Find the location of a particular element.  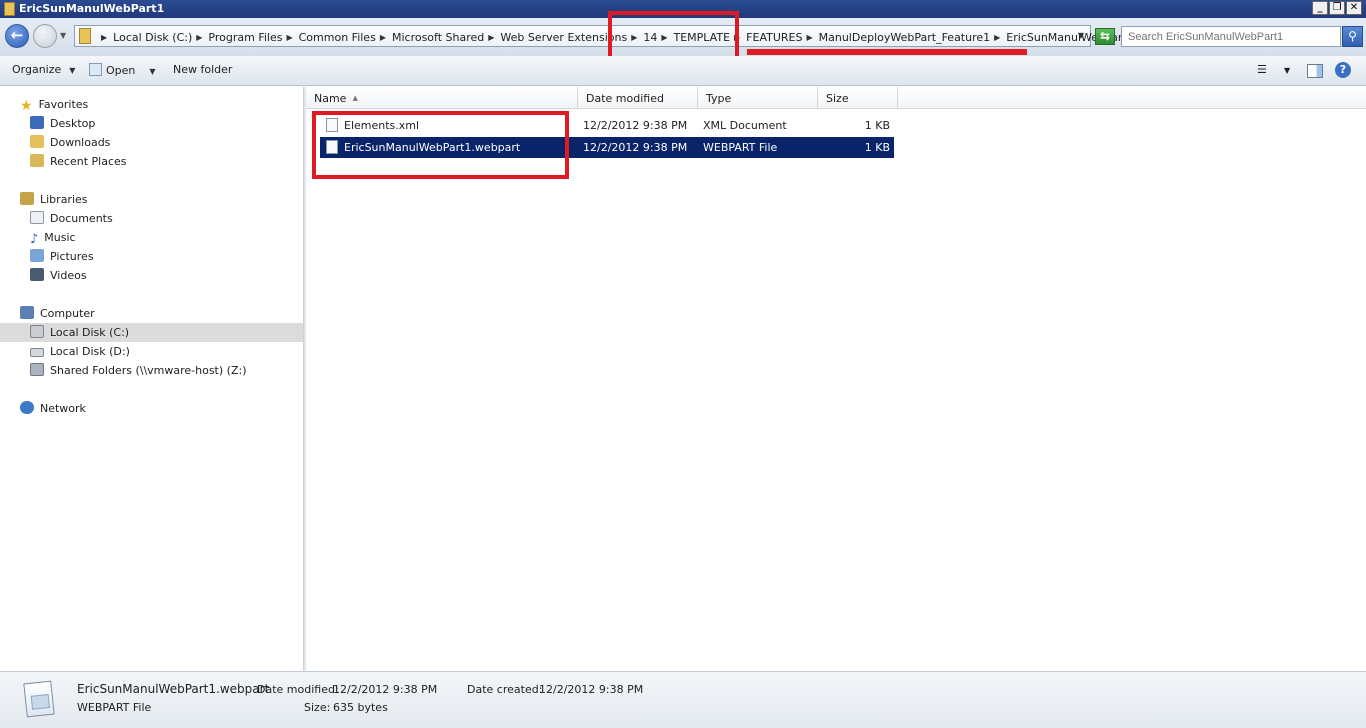

column-header-size: Size is located at coordinates (858, 98).